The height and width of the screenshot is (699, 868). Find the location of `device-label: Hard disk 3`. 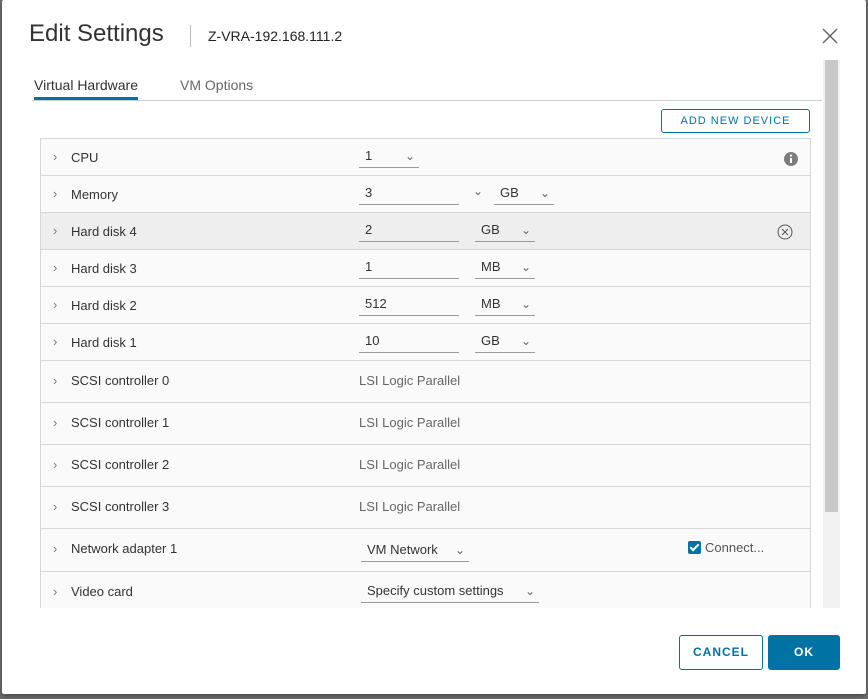

device-label: Hard disk 3 is located at coordinates (104, 268).